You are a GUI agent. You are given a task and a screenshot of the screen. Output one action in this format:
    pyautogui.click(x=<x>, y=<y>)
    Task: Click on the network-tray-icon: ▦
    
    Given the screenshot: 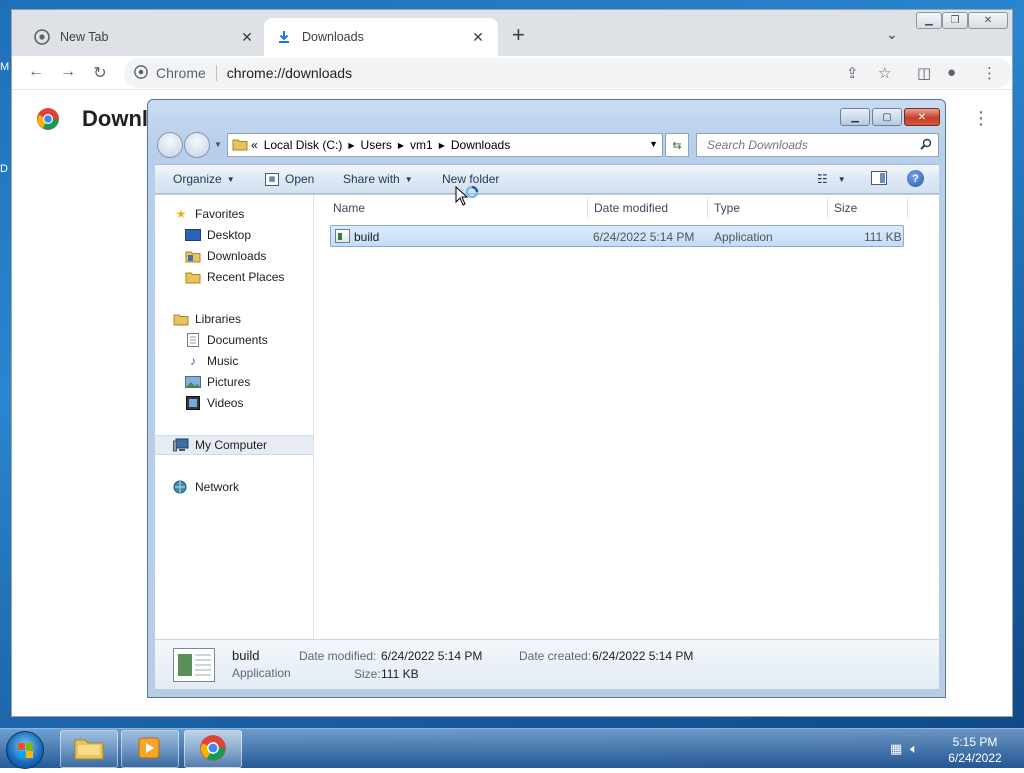 What is the action you would take?
    pyautogui.click(x=896, y=749)
    